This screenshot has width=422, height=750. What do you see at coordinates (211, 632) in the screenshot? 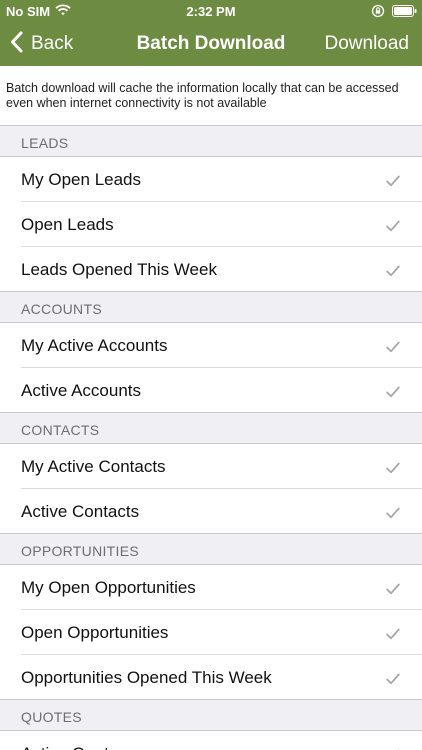
I see `list-item: Open Opportunities` at bounding box center [211, 632].